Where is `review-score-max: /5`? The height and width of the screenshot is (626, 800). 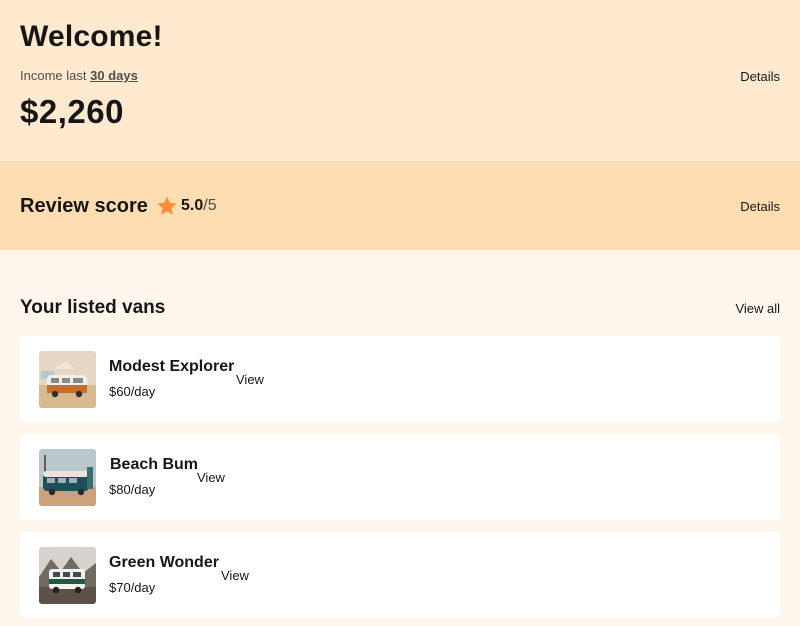 review-score-max: /5 is located at coordinates (210, 205).